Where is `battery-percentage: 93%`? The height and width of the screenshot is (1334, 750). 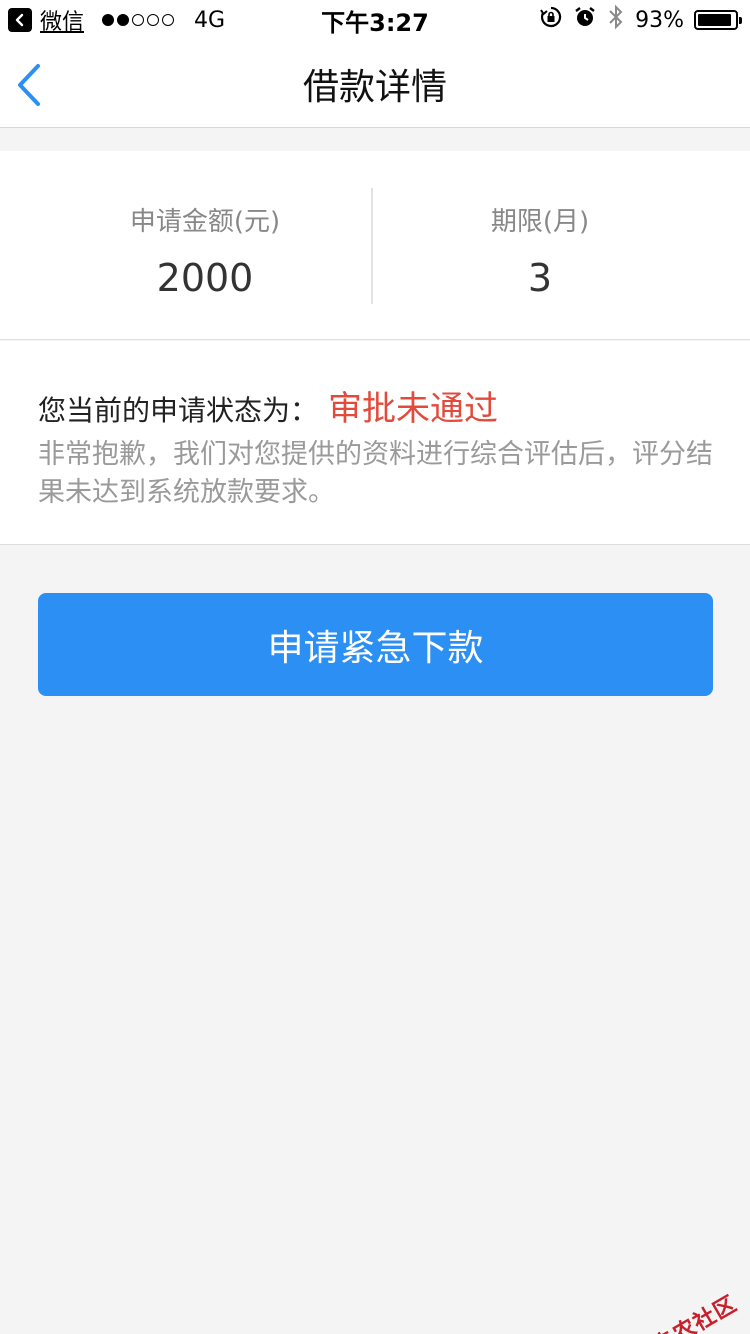
battery-percentage: 93% is located at coordinates (659, 20).